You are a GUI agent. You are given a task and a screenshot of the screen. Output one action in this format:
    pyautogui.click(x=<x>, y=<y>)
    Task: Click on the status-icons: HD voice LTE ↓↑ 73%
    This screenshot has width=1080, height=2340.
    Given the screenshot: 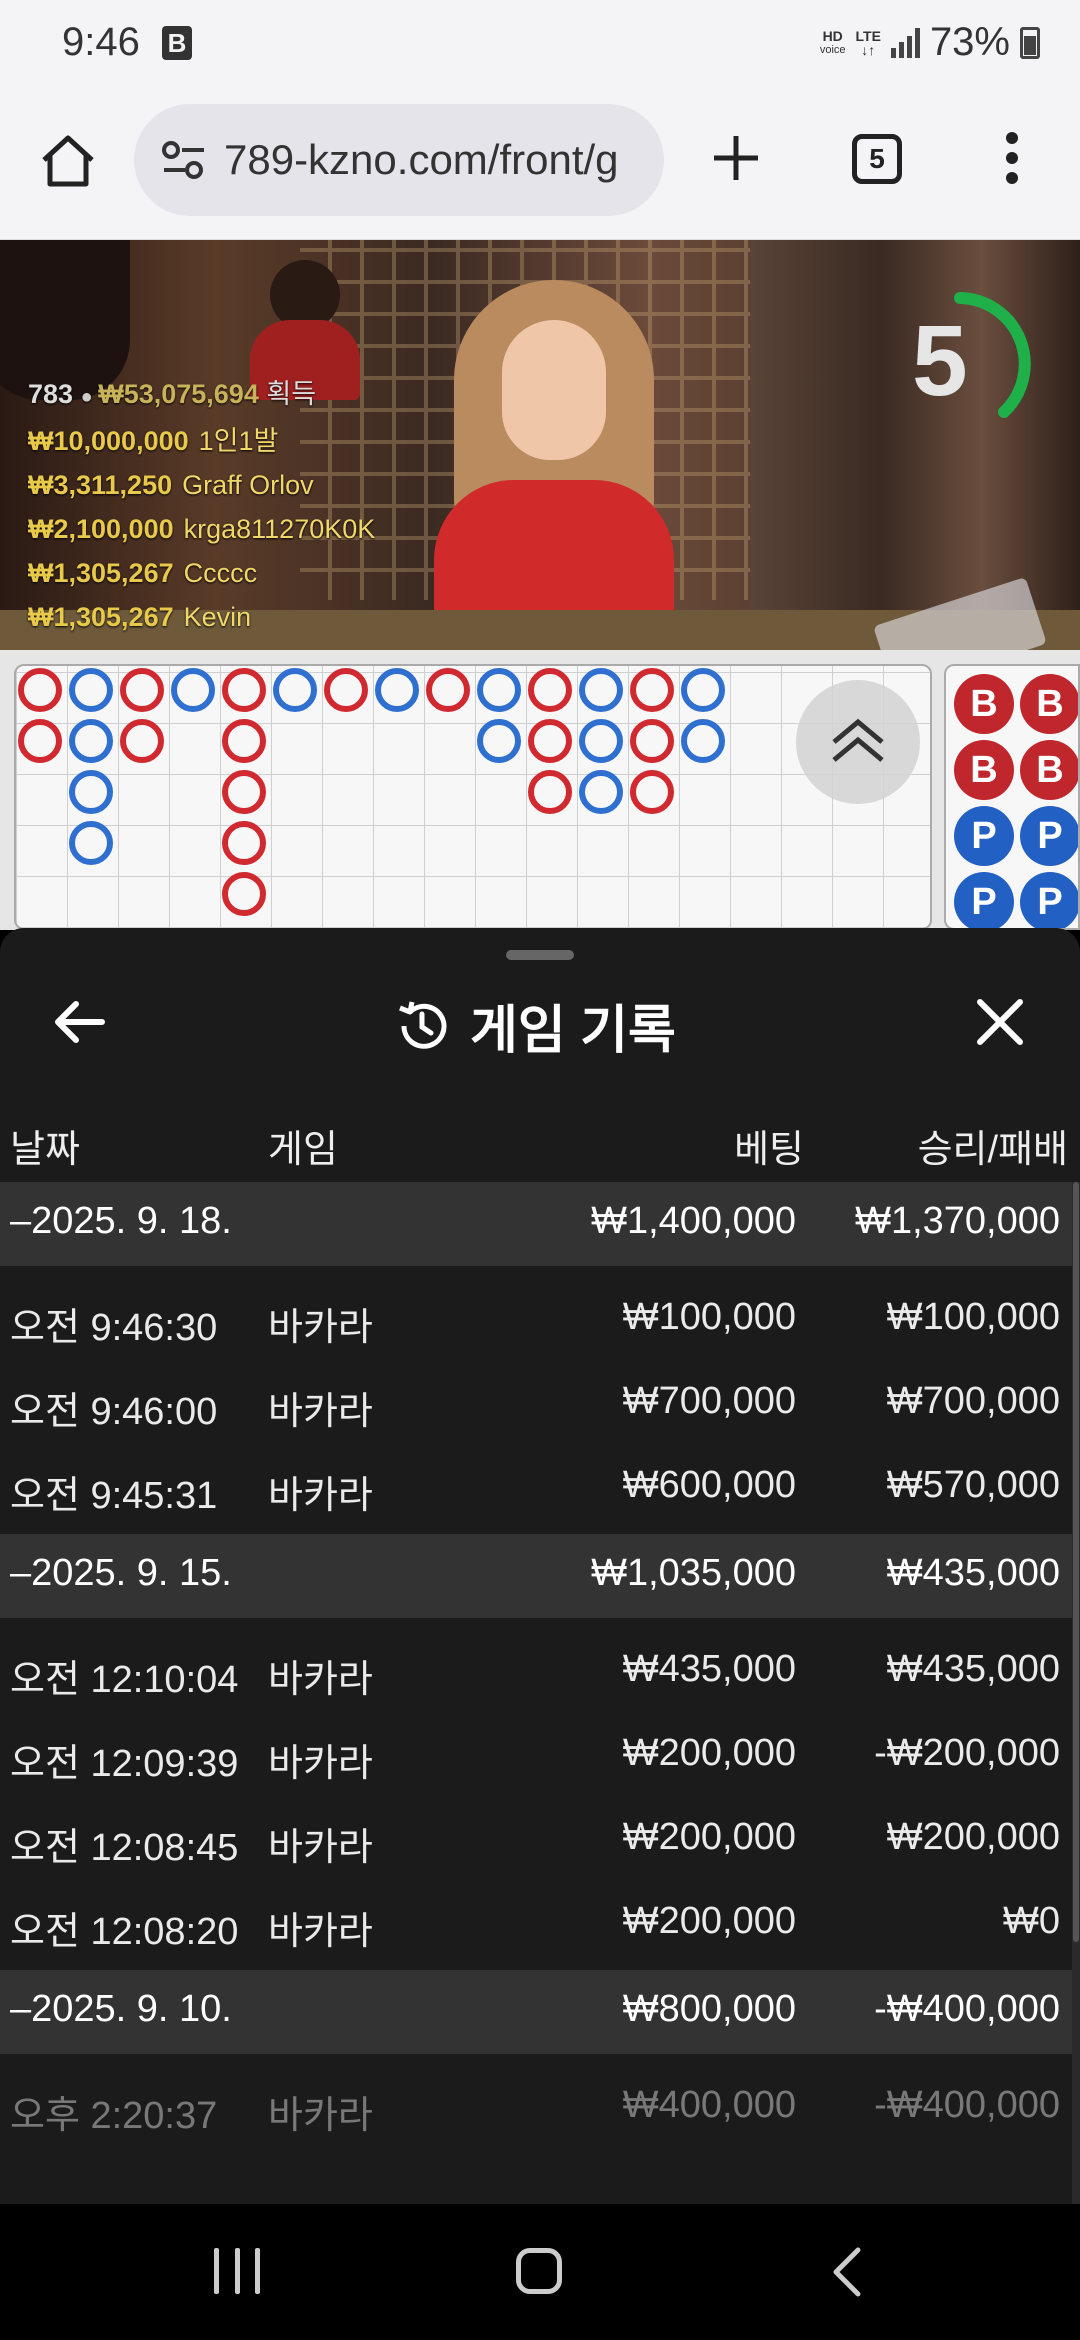 What is the action you would take?
    pyautogui.click(x=930, y=42)
    